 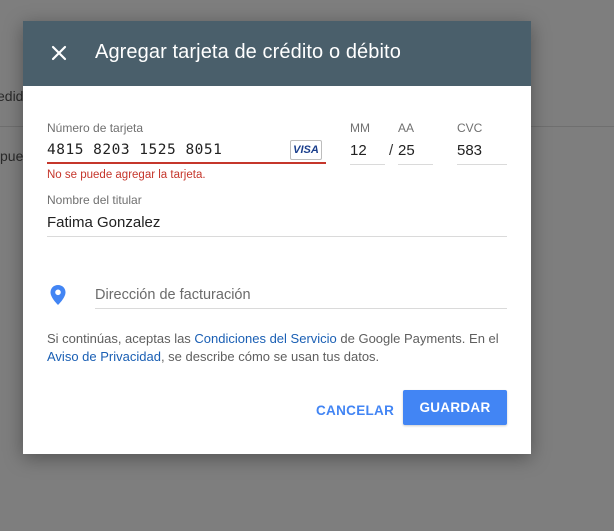 What do you see at coordinates (95, 128) in the screenshot?
I see `card-number-label: Número de tarjeta` at bounding box center [95, 128].